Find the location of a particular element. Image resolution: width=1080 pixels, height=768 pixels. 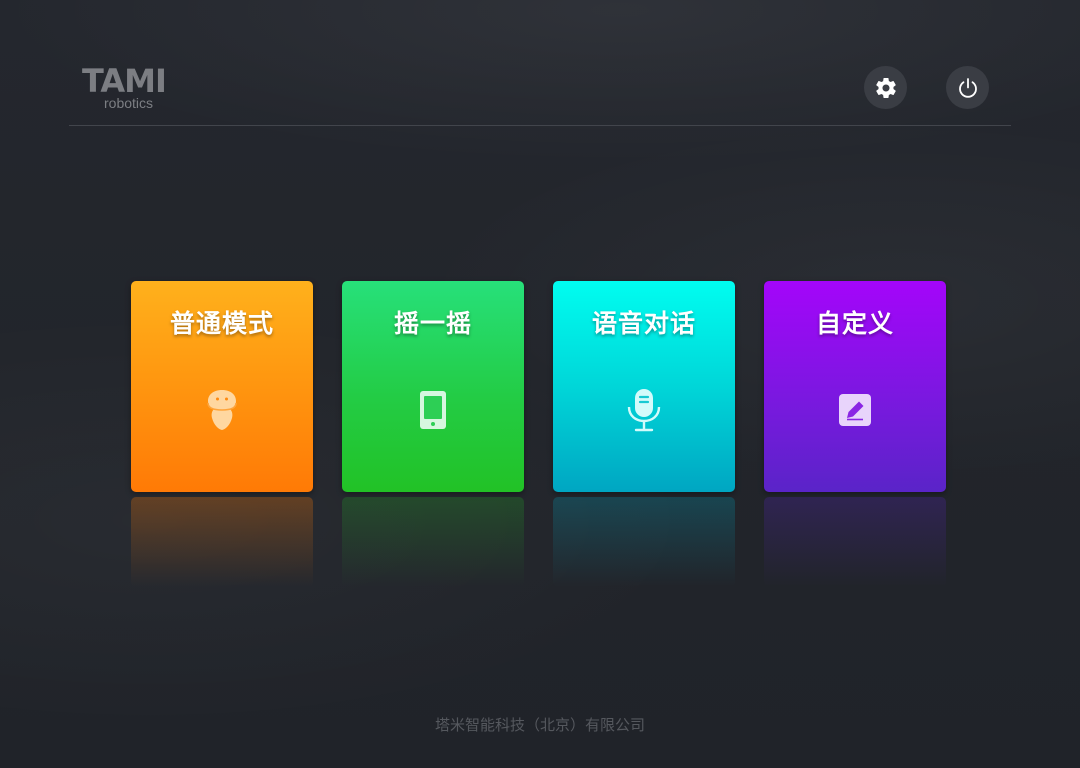

robot-icon is located at coordinates (222, 410).